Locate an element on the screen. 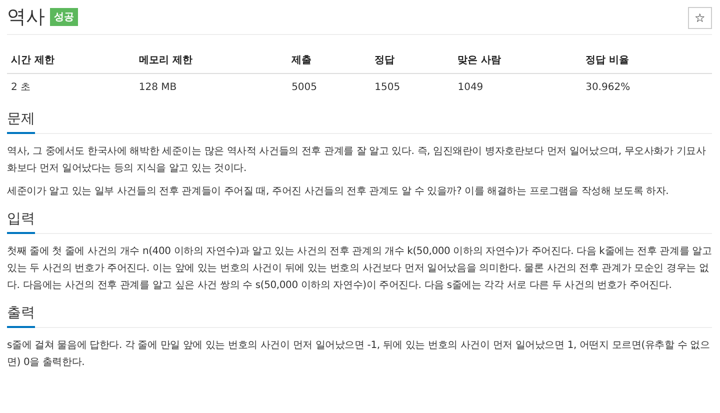  paragraph: 세준이가 알고 있는 일부 사건들의 전후 관계들이 주어질 때, 주어진 사건들의 전후 관계도 알 수 있을까? 이를 해결하는 프로그램을 작성해 보도록 하자. is located at coordinates (338, 192).